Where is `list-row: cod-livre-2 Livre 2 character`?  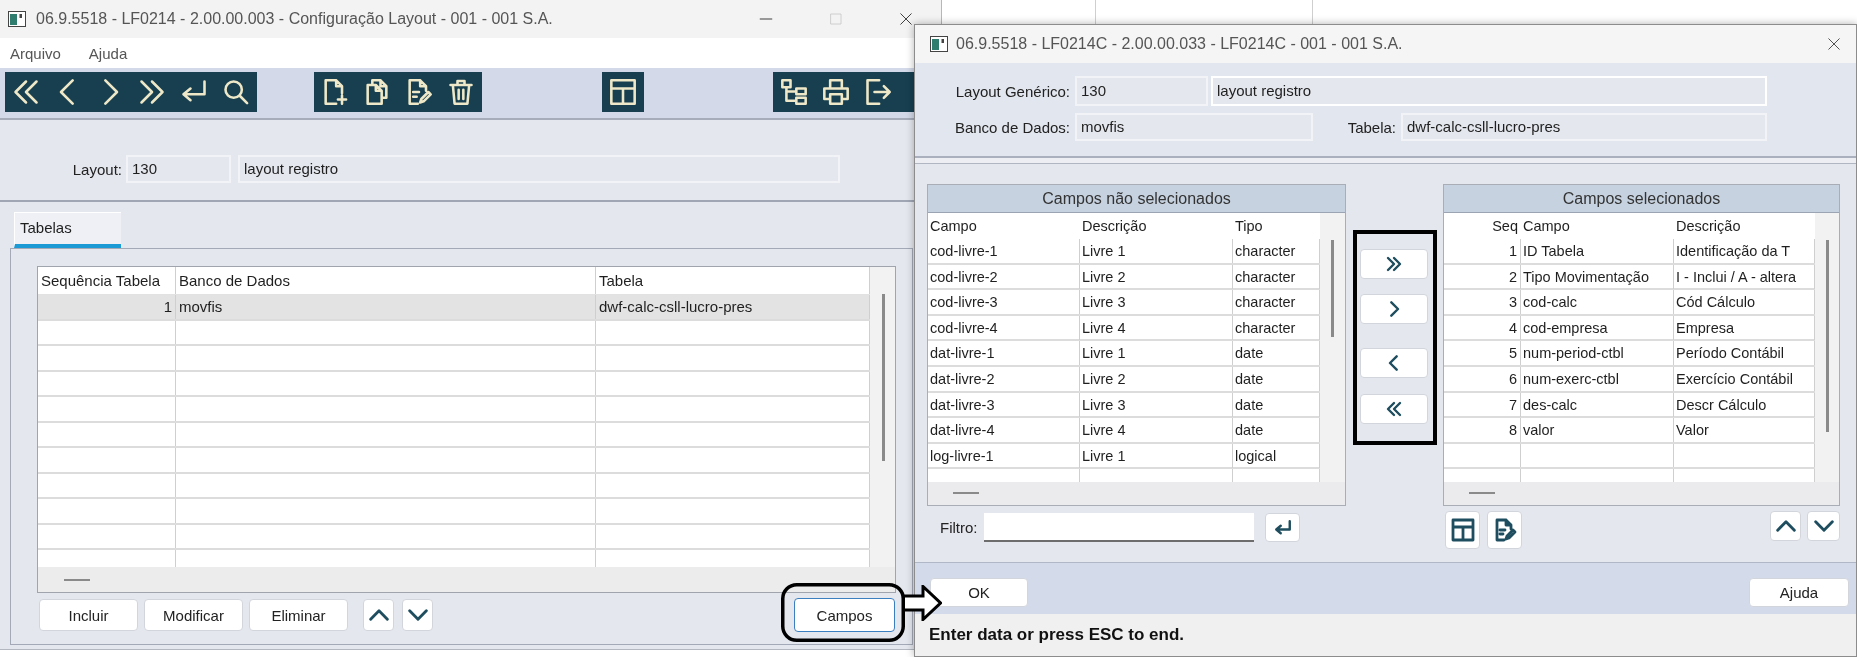 list-row: cod-livre-2 Livre 2 character is located at coordinates (1124, 277).